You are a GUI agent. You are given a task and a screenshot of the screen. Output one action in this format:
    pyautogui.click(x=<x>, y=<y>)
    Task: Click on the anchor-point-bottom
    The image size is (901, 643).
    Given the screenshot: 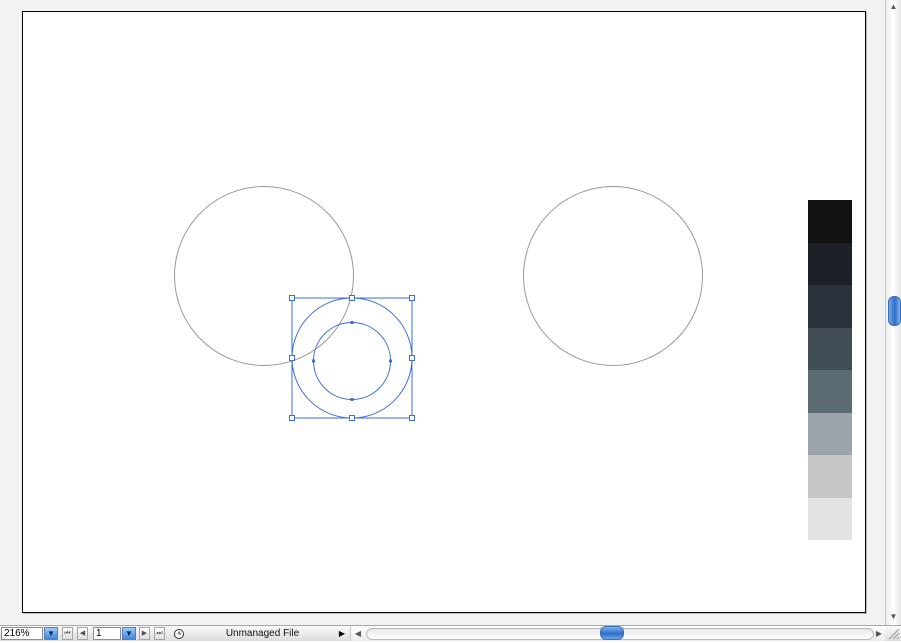 What is the action you would take?
    pyautogui.click(x=352, y=399)
    